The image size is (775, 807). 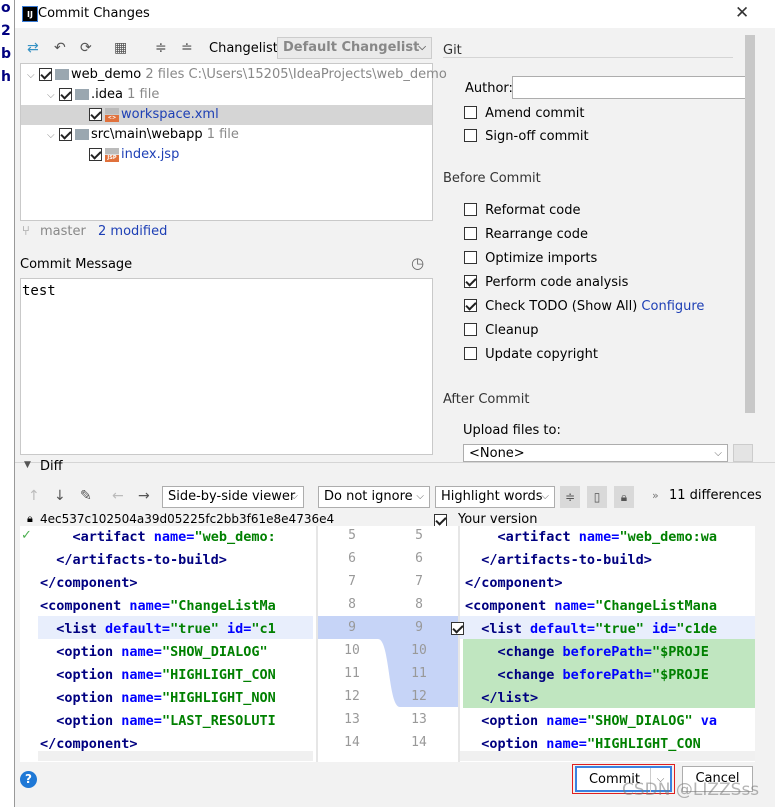 I want to click on after-commit-title: After Commit, so click(x=486, y=399).